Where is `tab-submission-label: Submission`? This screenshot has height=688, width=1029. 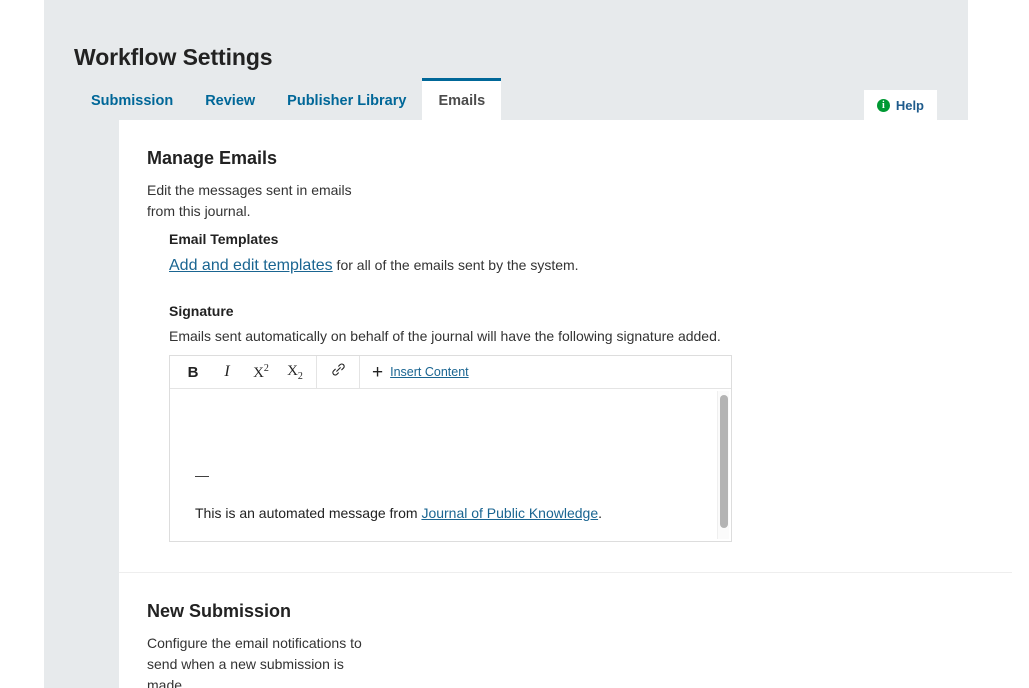 tab-submission-label: Submission is located at coordinates (132, 100).